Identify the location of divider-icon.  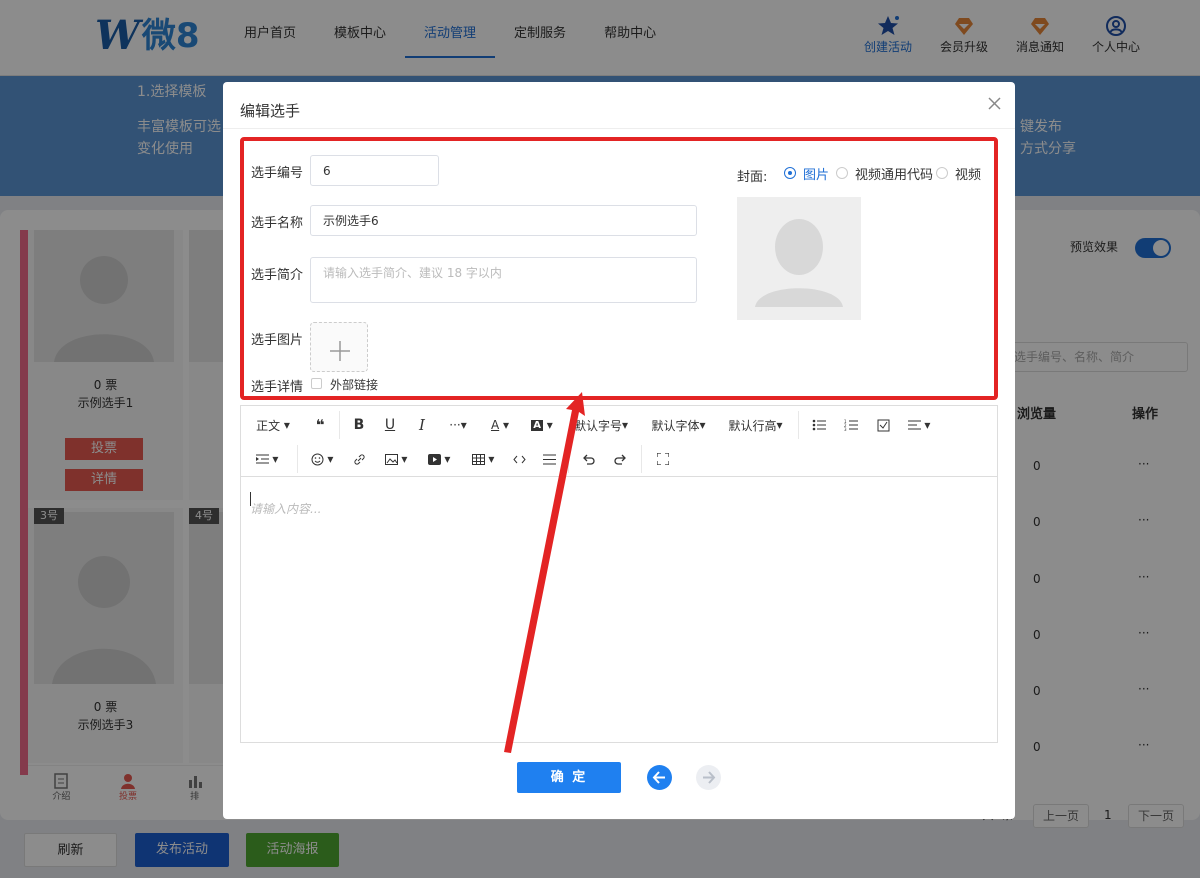
(549, 459).